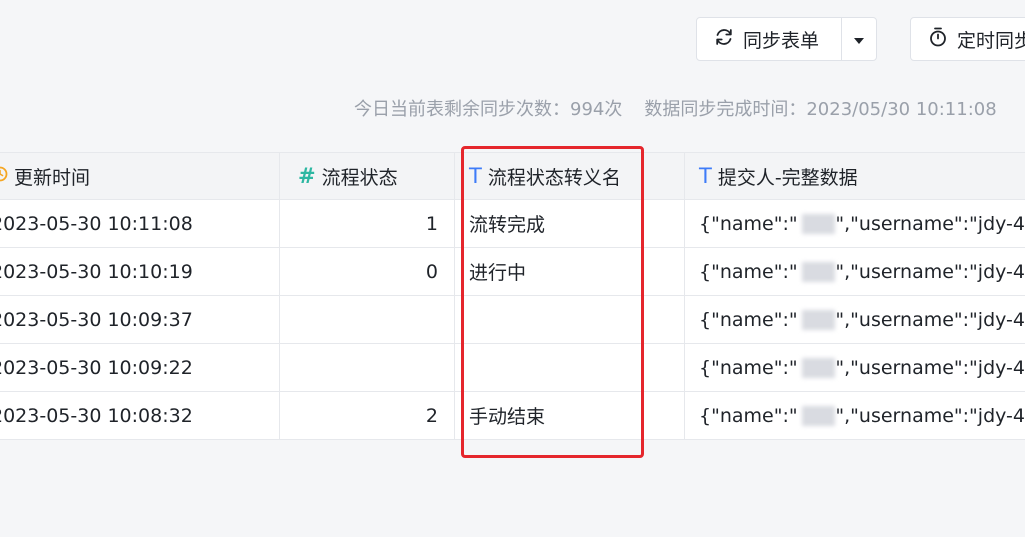  Describe the element at coordinates (96, 415) in the screenshot. I see `cell-text: 2023-05-30 10:08:32` at that location.